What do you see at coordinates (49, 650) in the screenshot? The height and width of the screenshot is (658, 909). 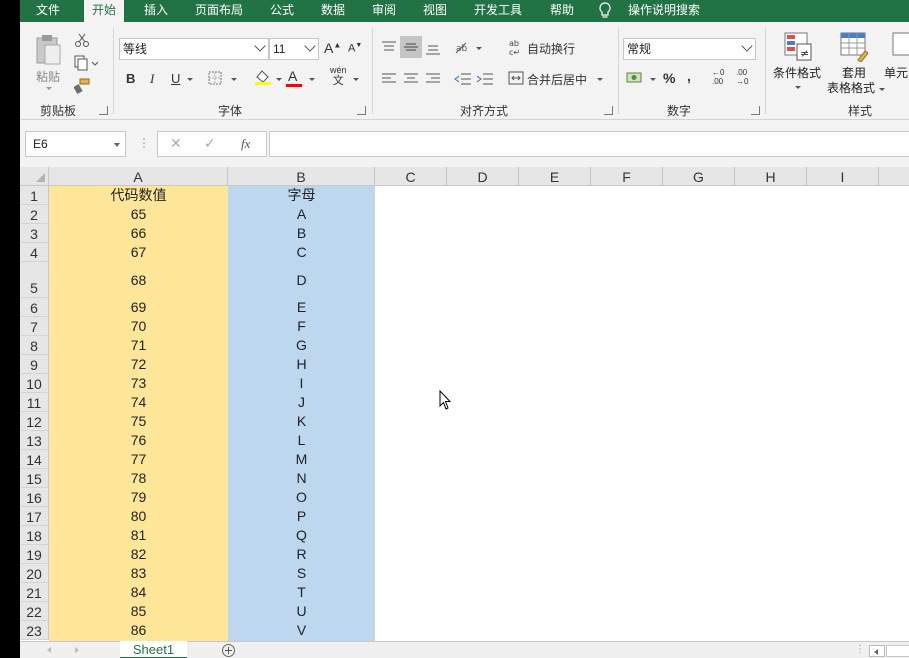 I see `prev-sheet-icon` at bounding box center [49, 650].